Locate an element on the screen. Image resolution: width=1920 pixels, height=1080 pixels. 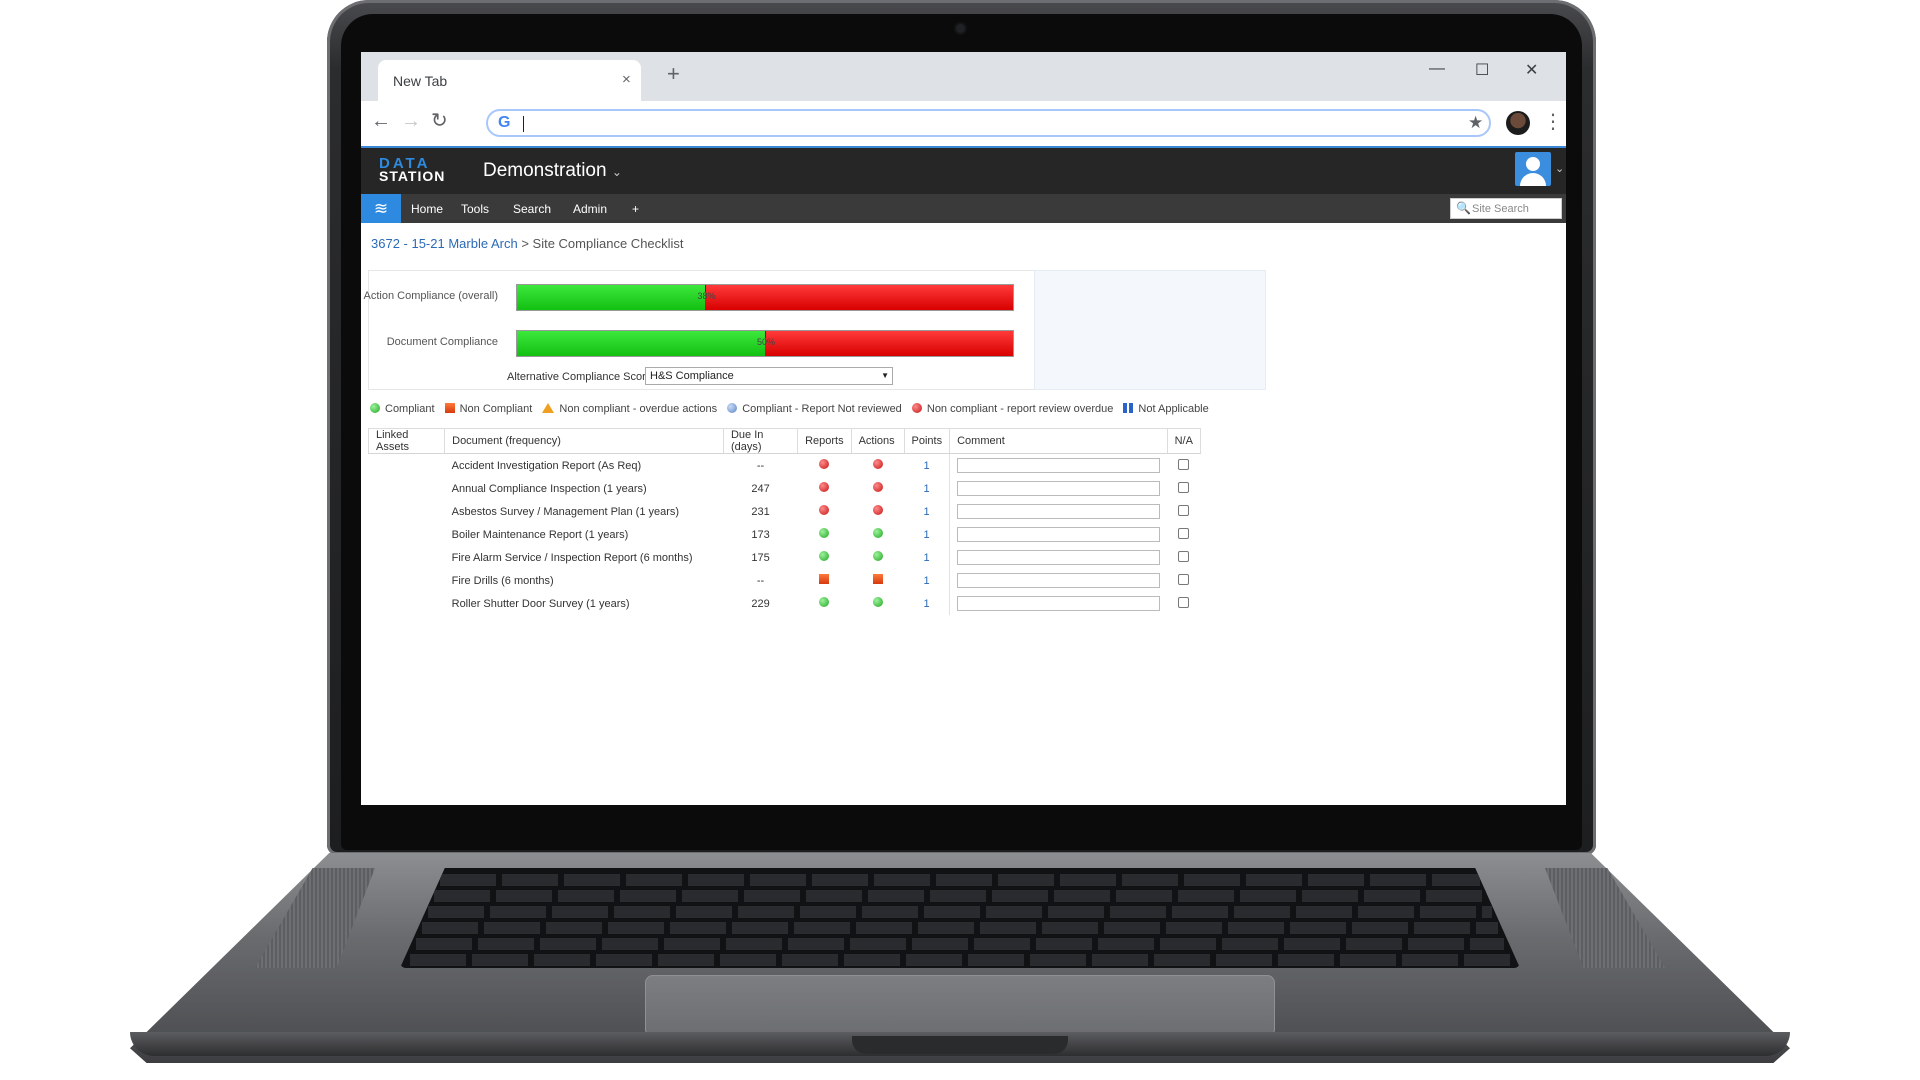
header-reports: Reports is located at coordinates (824, 441).